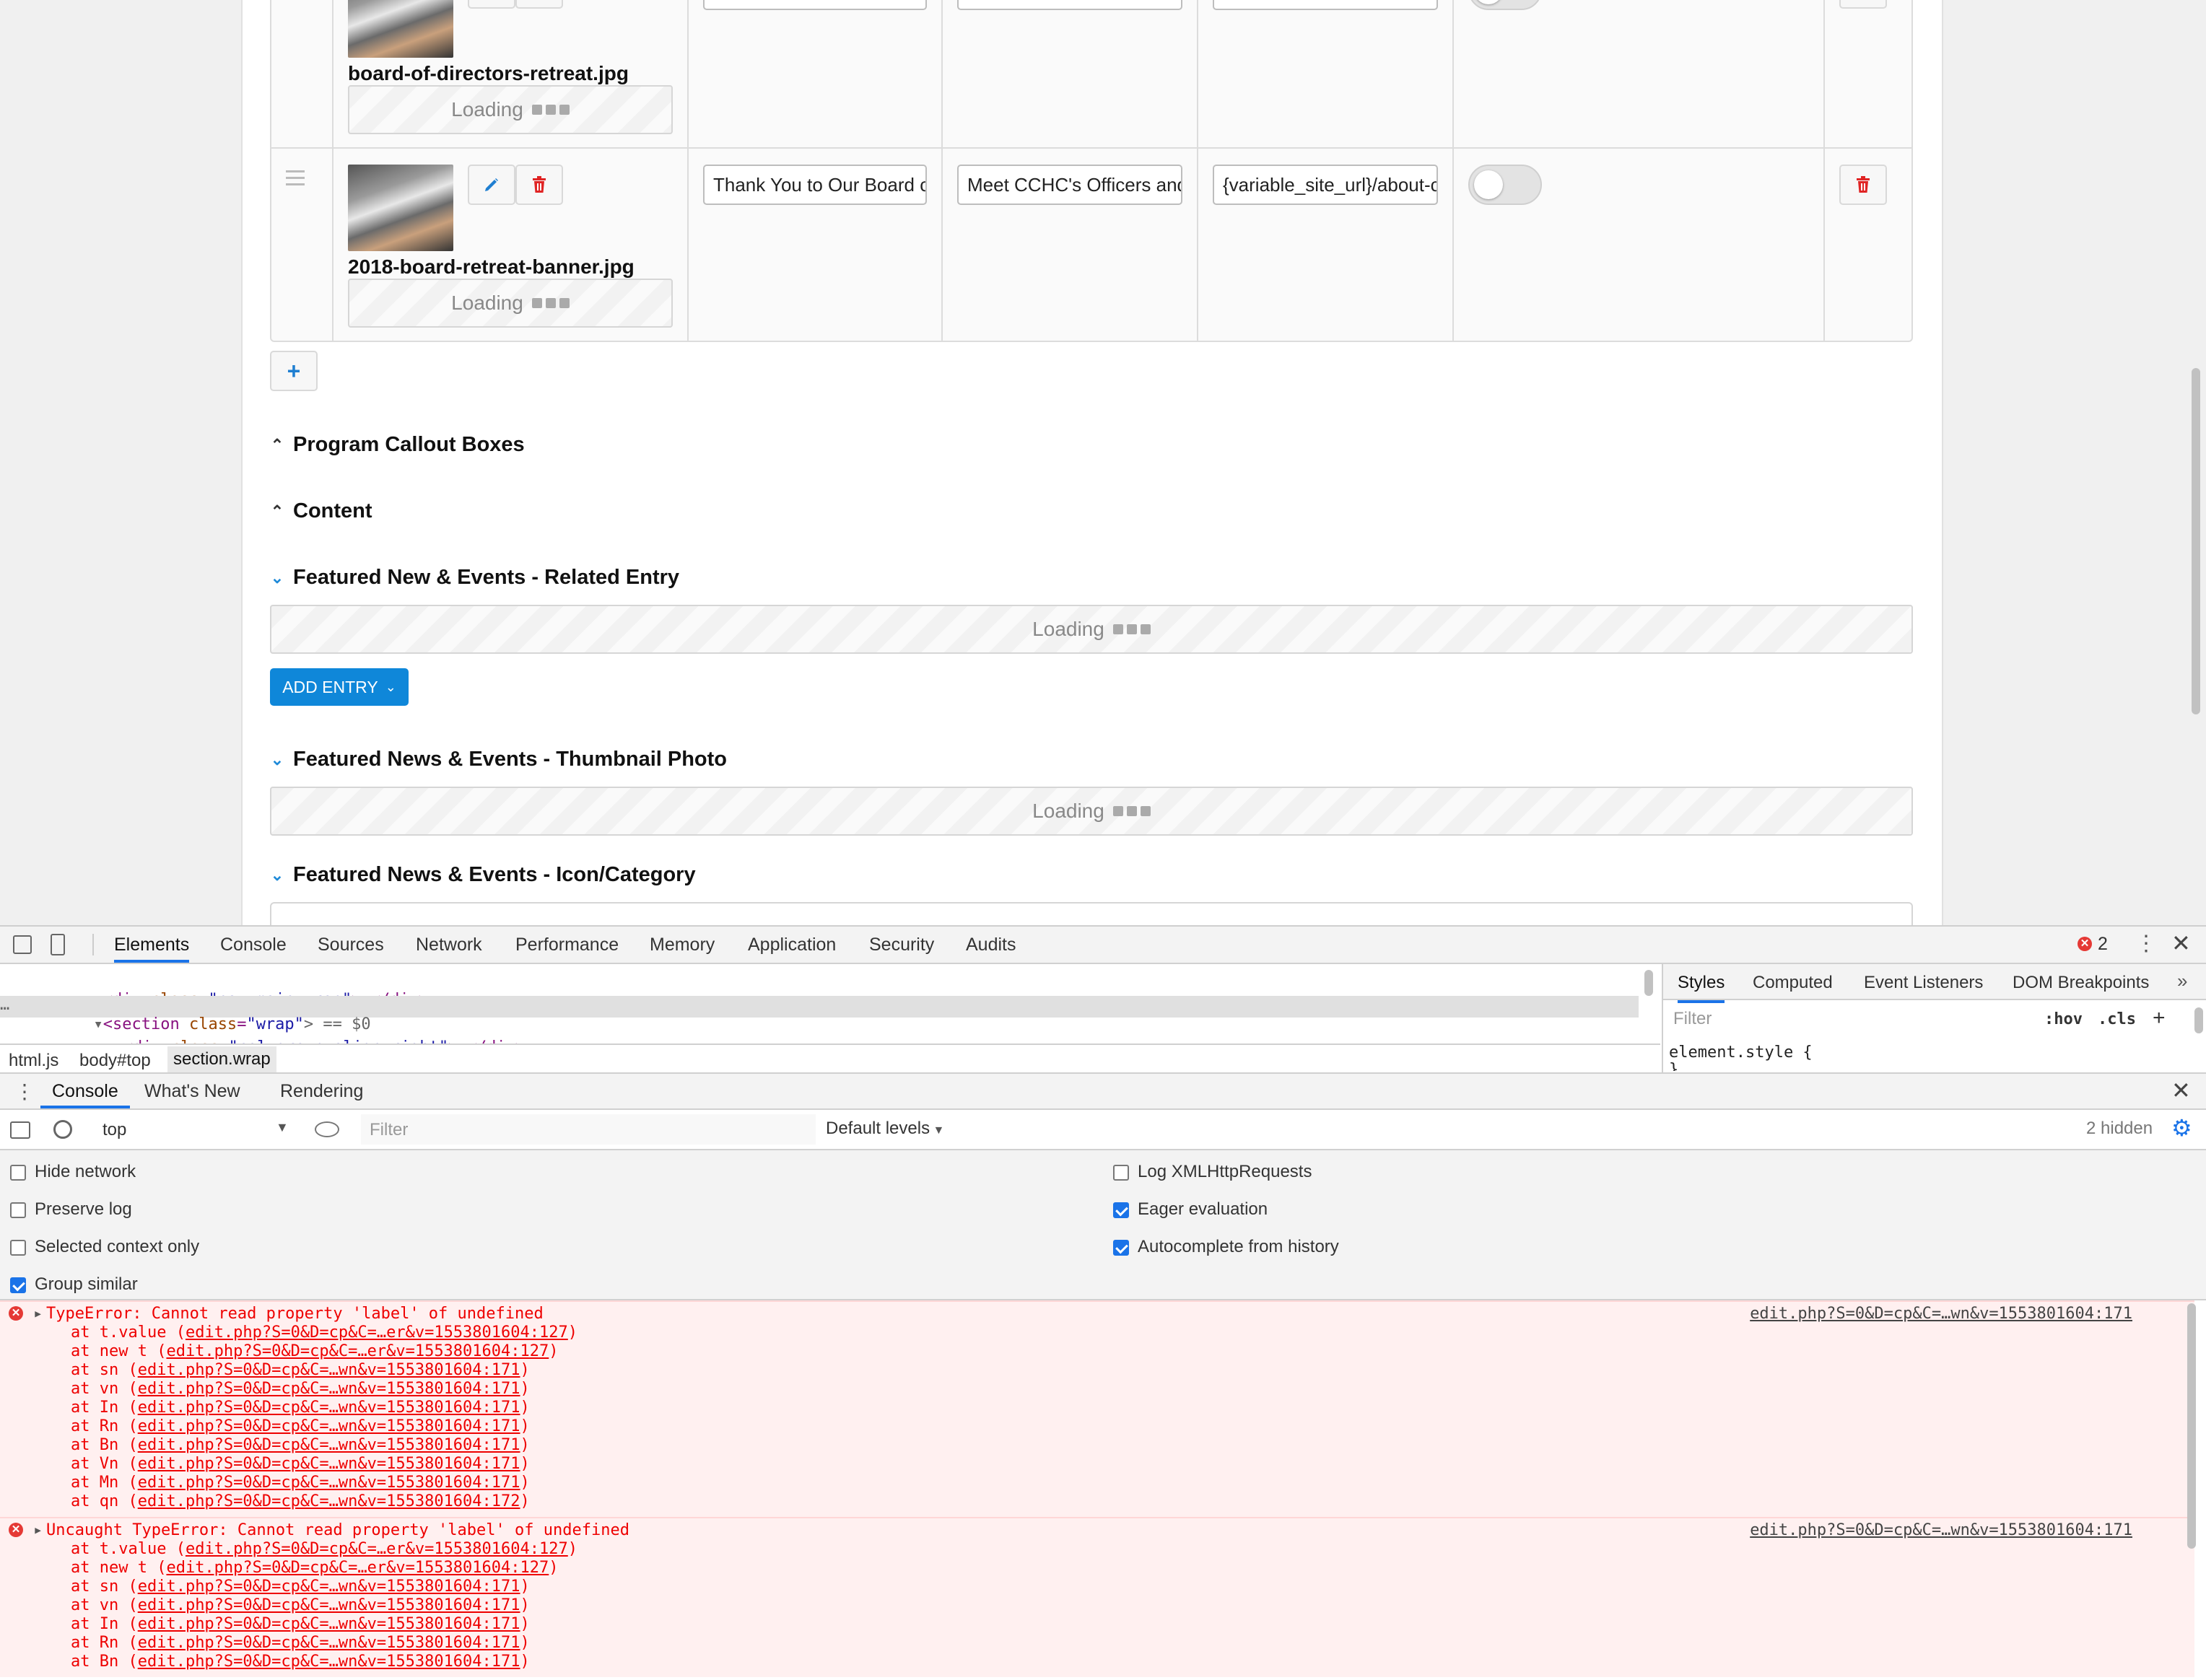 The image size is (2206, 1680). Describe the element at coordinates (62, 1129) in the screenshot. I see `clear-console-icon` at that location.